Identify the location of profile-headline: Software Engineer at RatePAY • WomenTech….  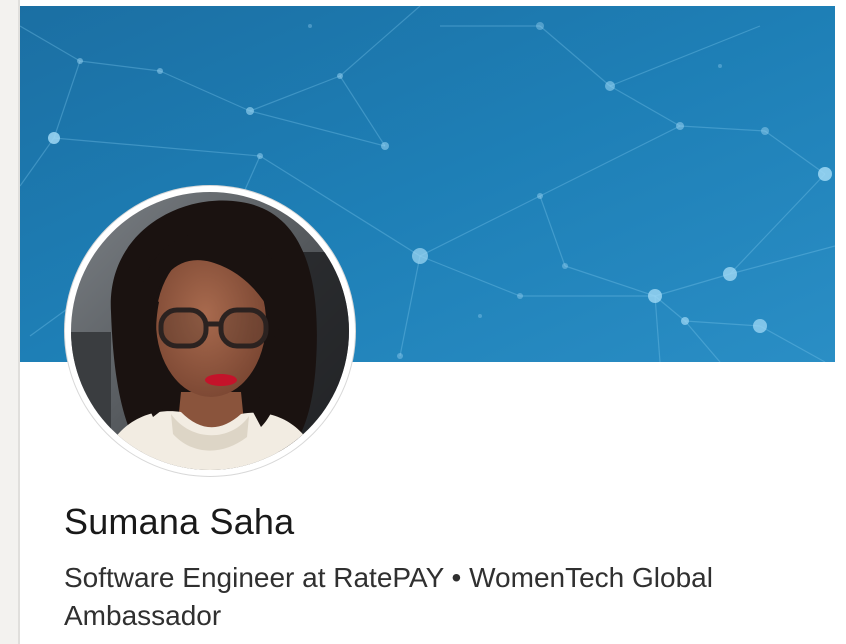
(388, 596).